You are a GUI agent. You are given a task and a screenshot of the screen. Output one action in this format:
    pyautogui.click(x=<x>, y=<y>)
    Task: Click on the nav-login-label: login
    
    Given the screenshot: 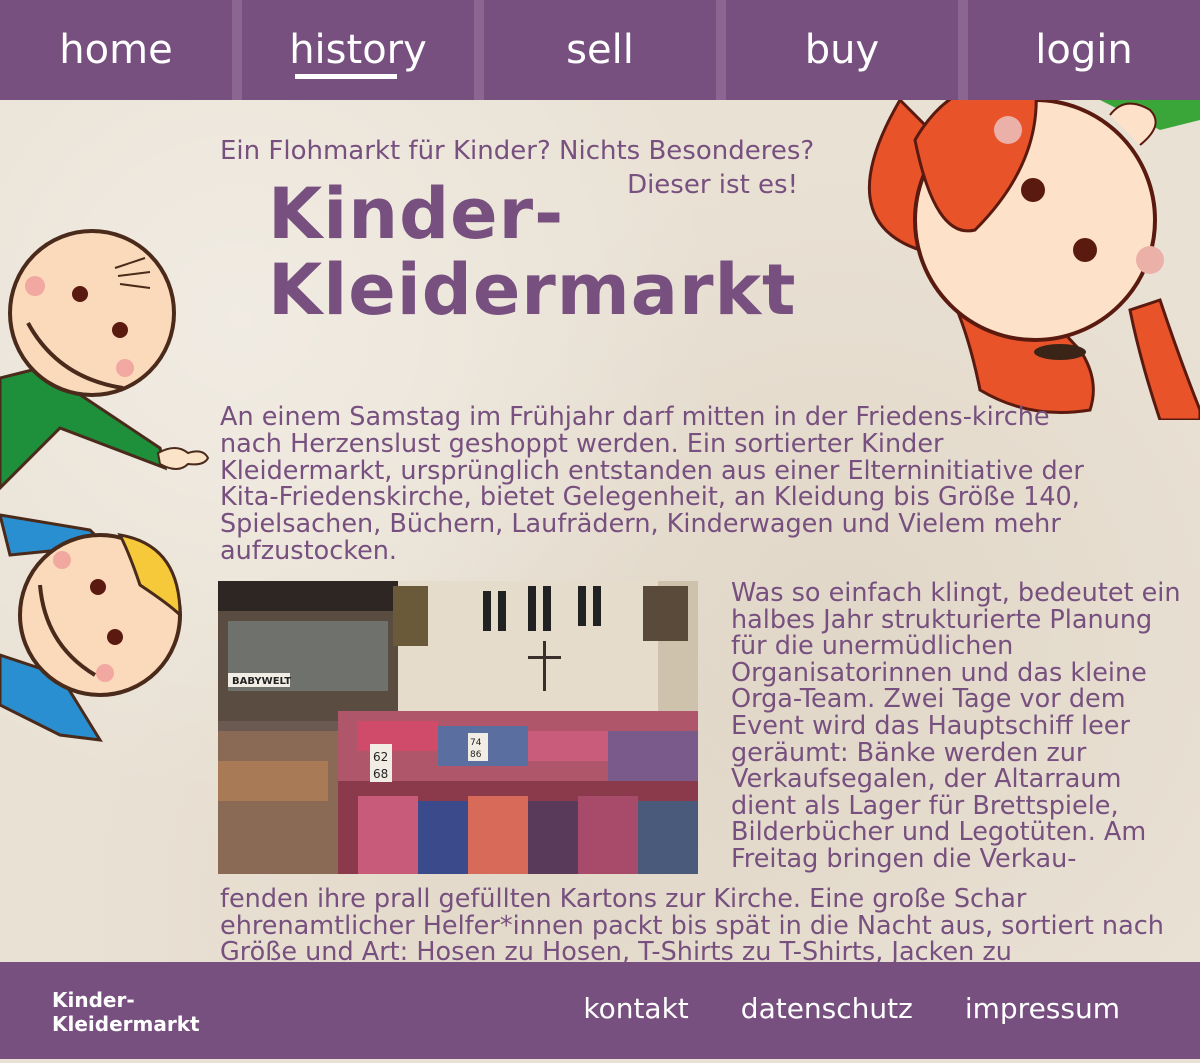 What is the action you would take?
    pyautogui.click(x=1084, y=50)
    